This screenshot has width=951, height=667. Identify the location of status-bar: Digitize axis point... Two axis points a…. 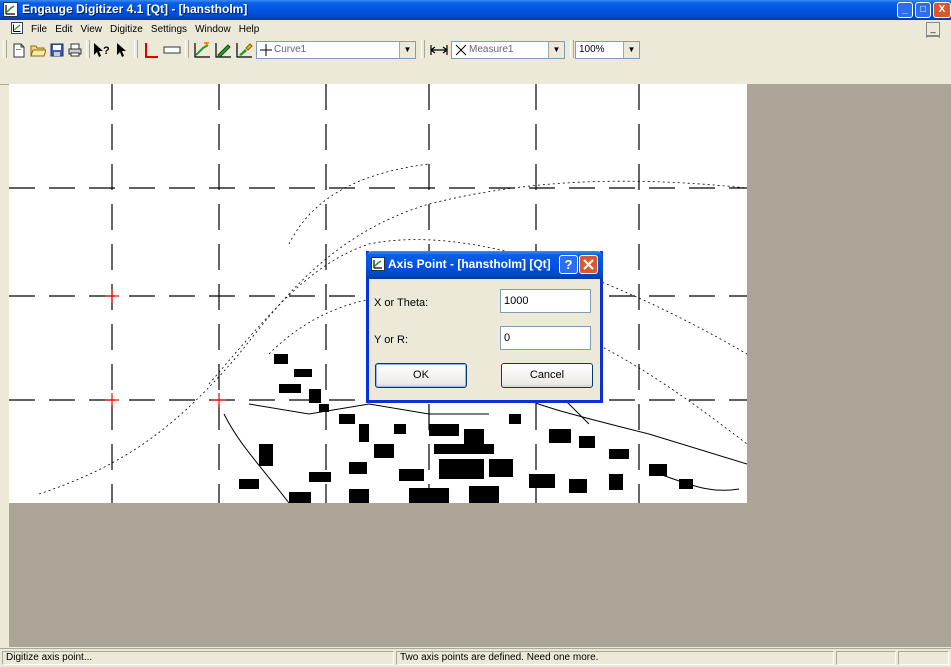
(475, 657).